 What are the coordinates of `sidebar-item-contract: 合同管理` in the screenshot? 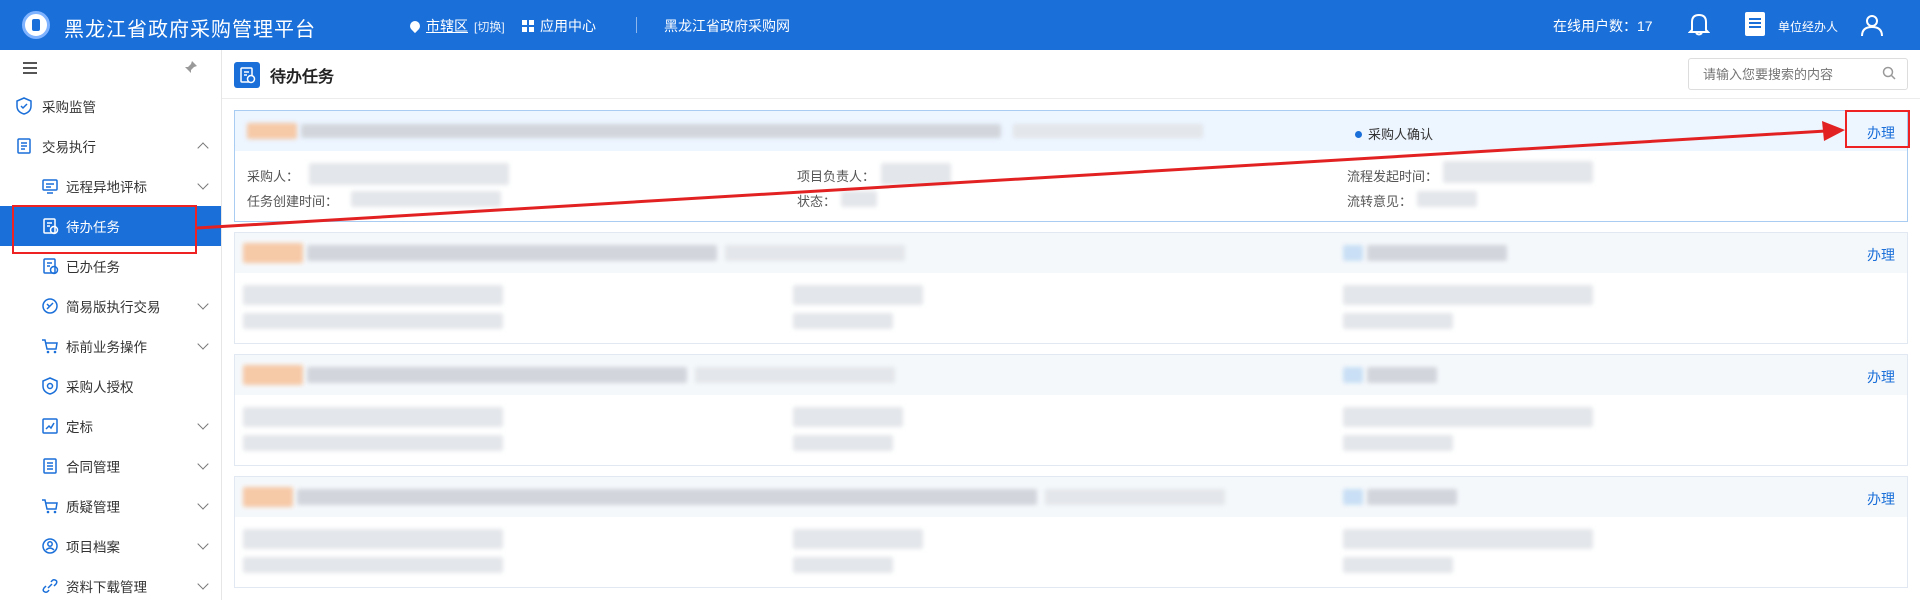 It's located at (110, 466).